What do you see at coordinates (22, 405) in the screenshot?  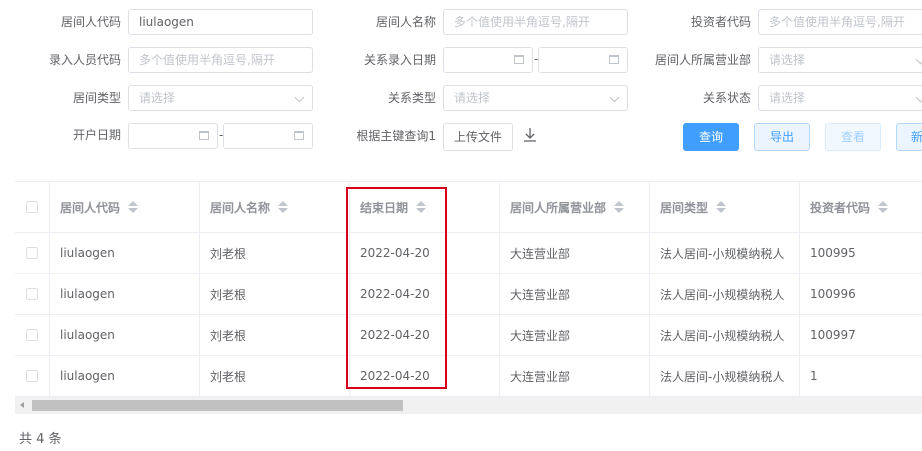 I see `scroll-left-arrow-icon` at bounding box center [22, 405].